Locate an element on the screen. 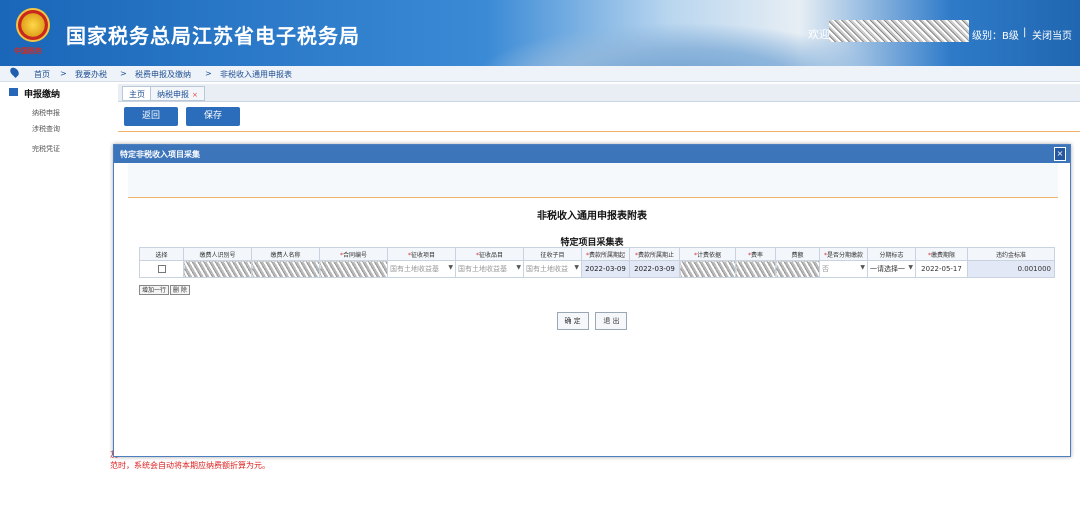 Image resolution: width=1080 pixels, height=507 pixels. confirm-button: 确 定 is located at coordinates (572, 321).